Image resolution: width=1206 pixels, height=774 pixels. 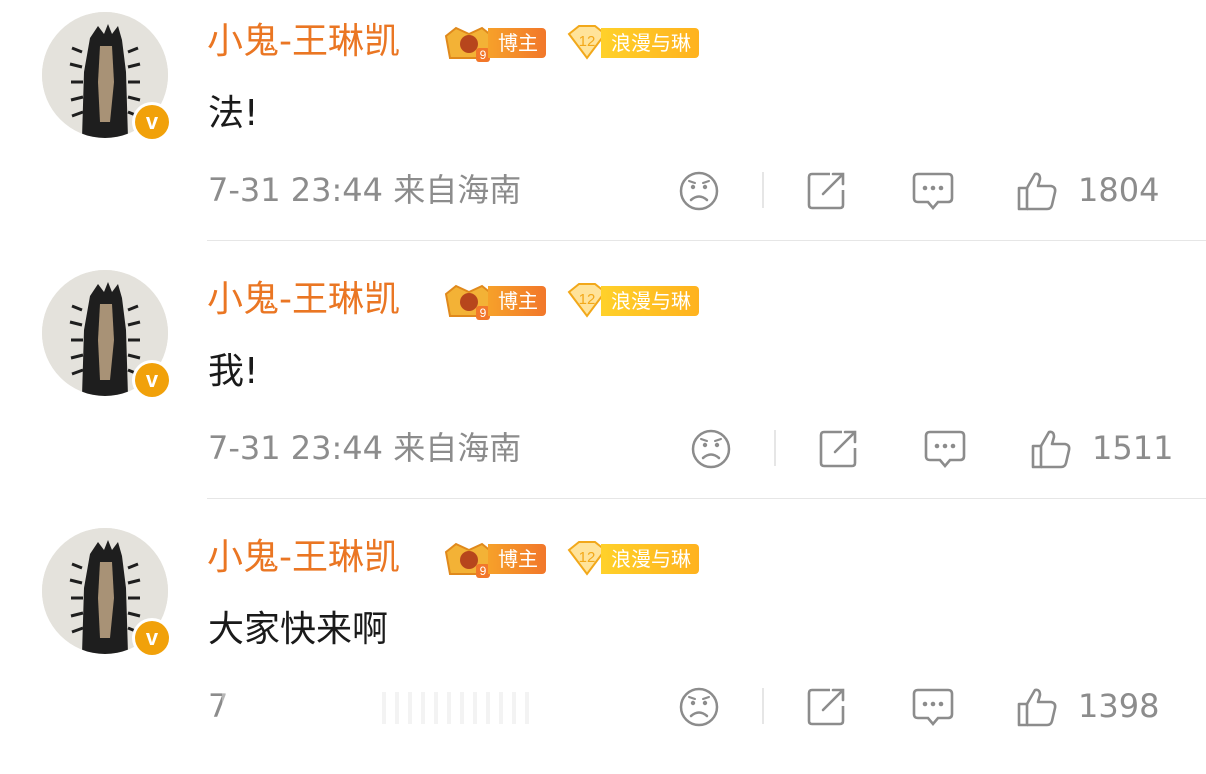 What do you see at coordinates (233, 371) in the screenshot?
I see `comment-text: 我!` at bounding box center [233, 371].